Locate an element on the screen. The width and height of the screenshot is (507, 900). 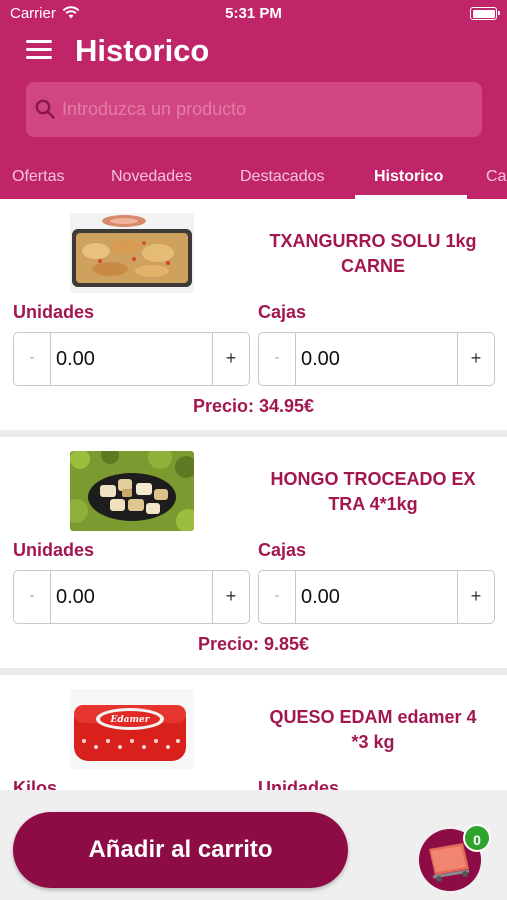
search-bar is located at coordinates (254, 109).